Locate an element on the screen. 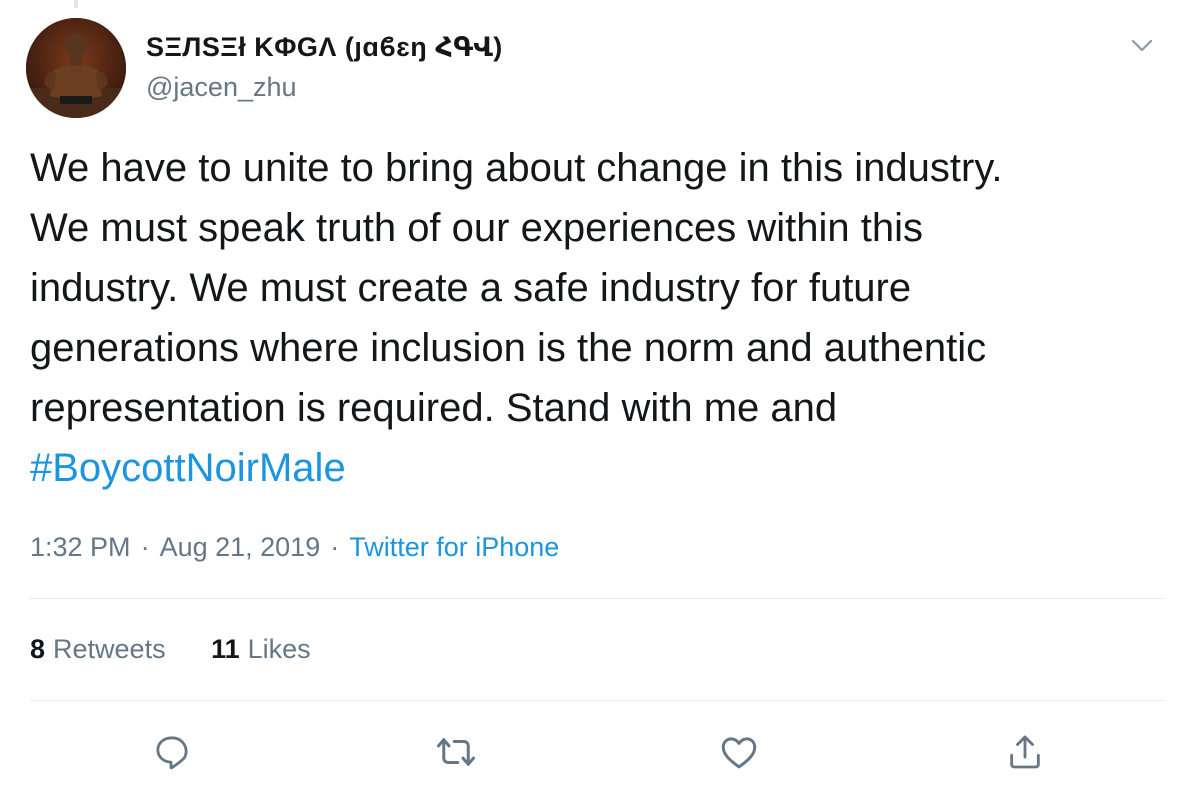 This screenshot has height=796, width=1190. reply-button is located at coordinates (172, 752).